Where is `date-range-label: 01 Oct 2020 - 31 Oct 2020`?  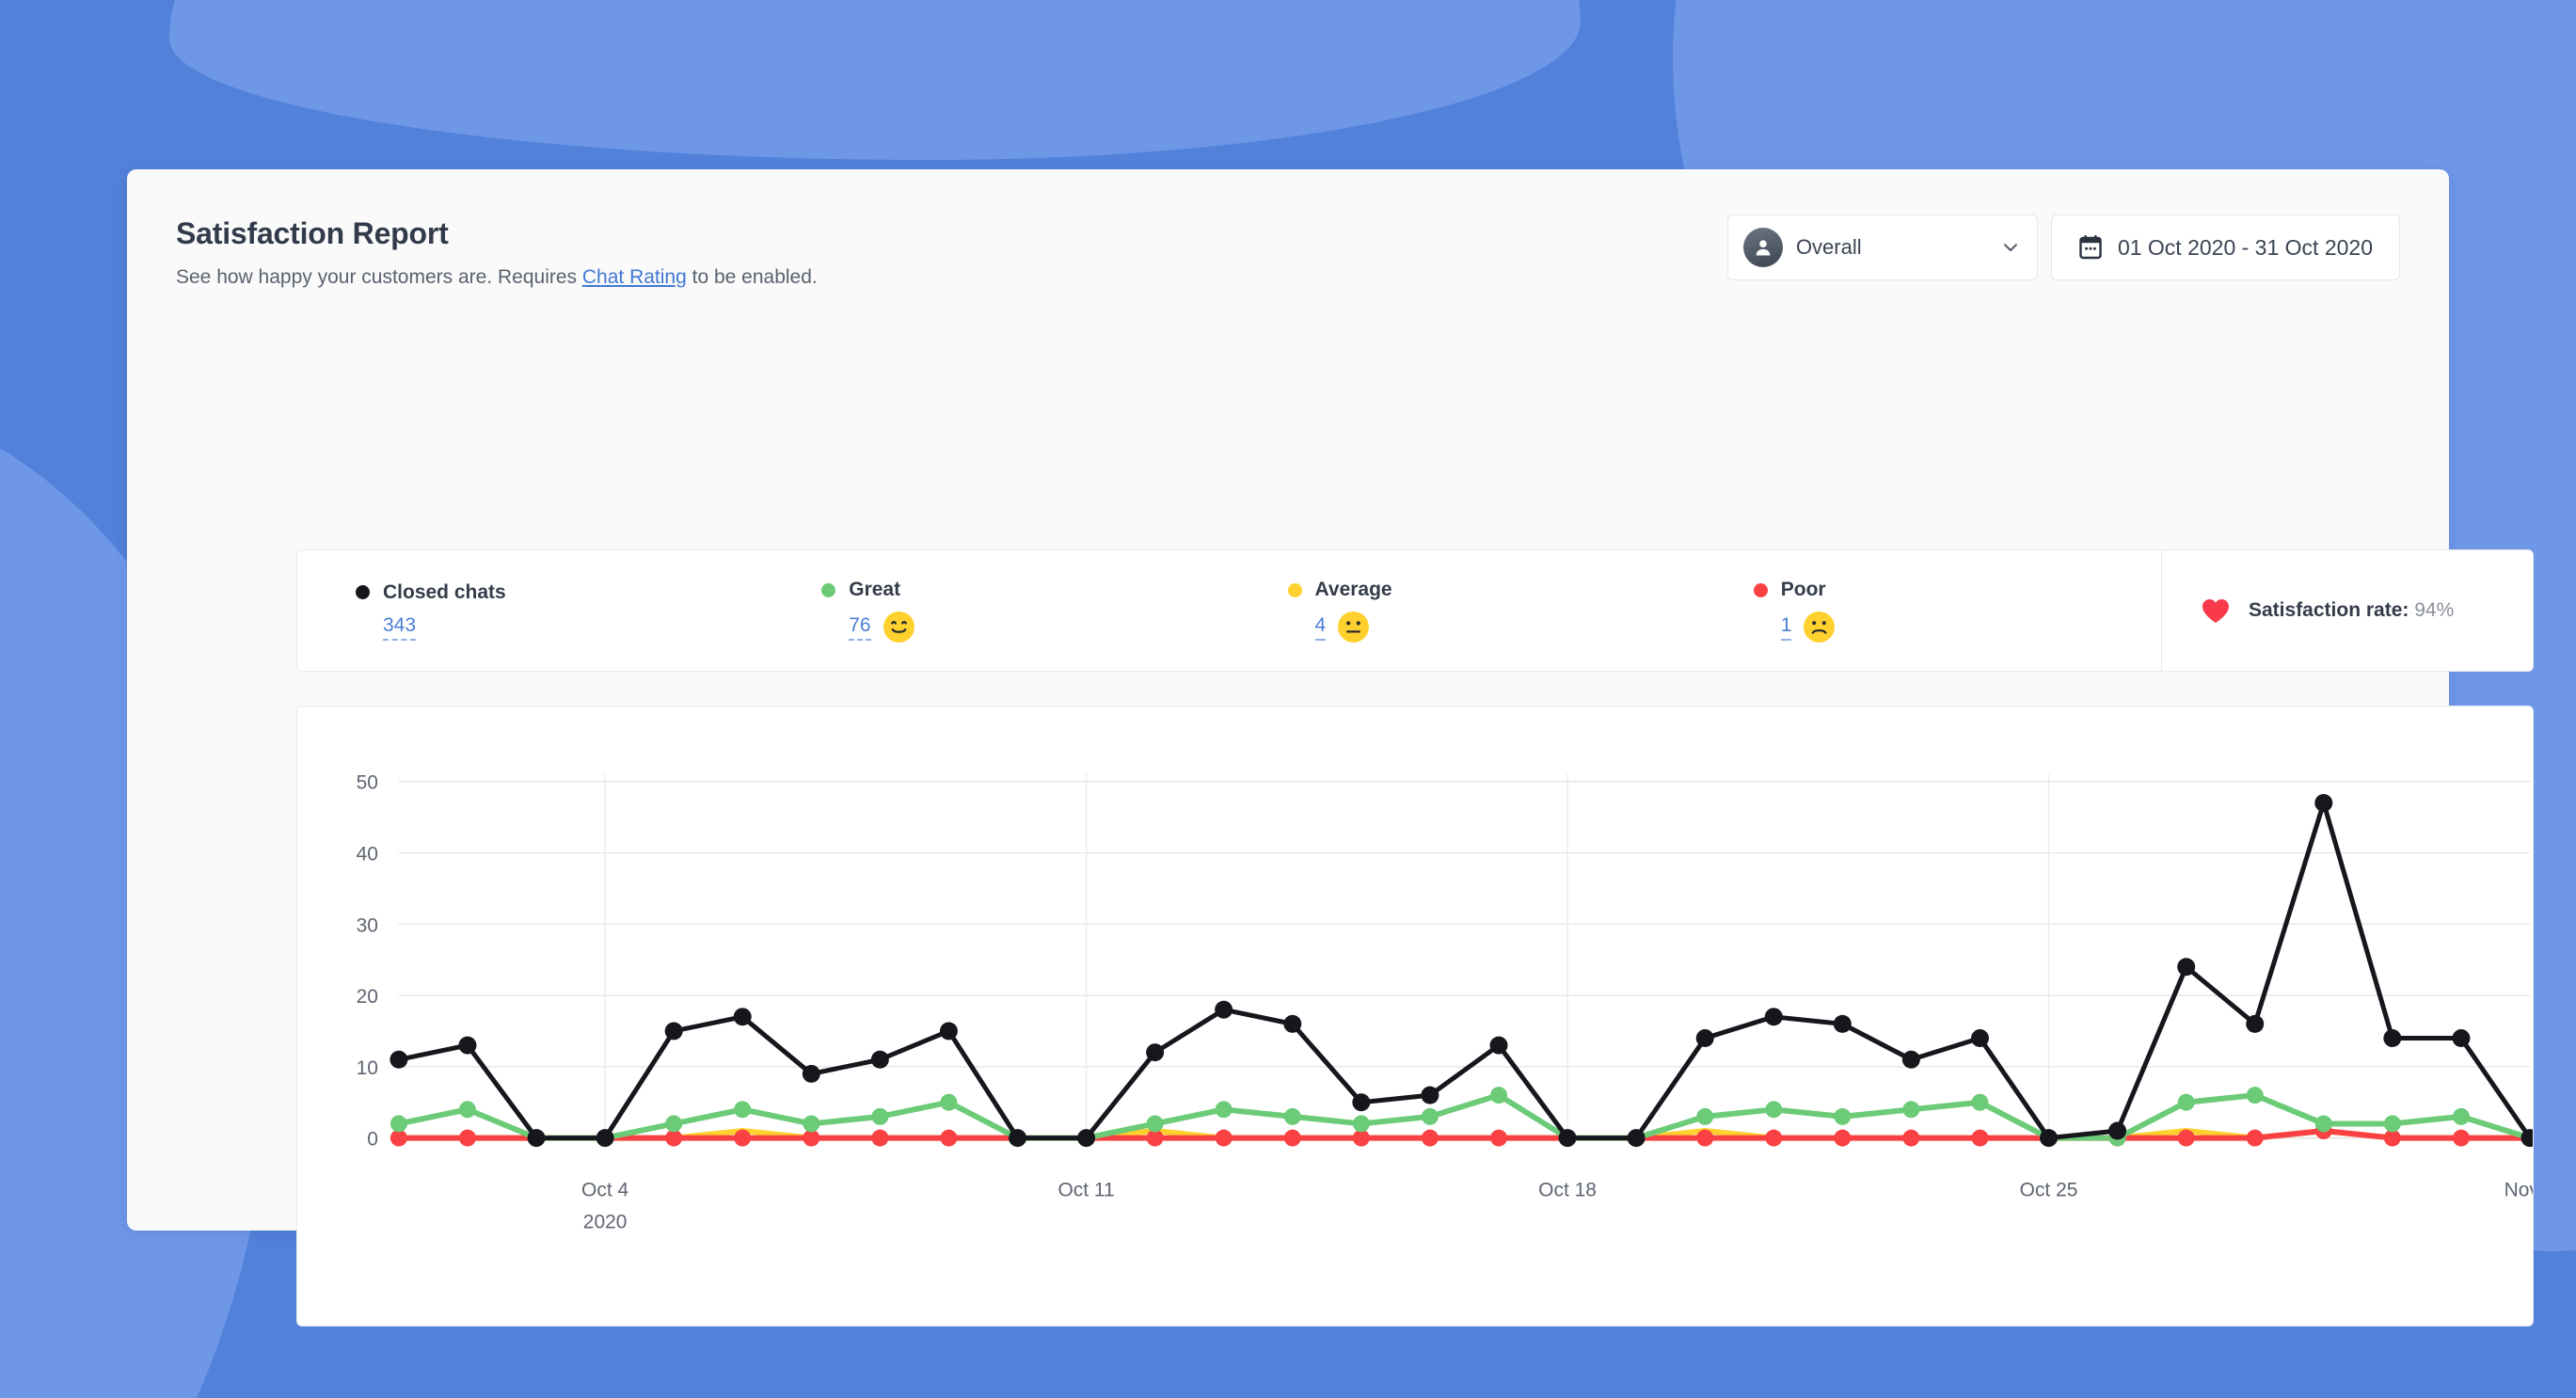
date-range-label: 01 Oct 2020 - 31 Oct 2020 is located at coordinates (2245, 247).